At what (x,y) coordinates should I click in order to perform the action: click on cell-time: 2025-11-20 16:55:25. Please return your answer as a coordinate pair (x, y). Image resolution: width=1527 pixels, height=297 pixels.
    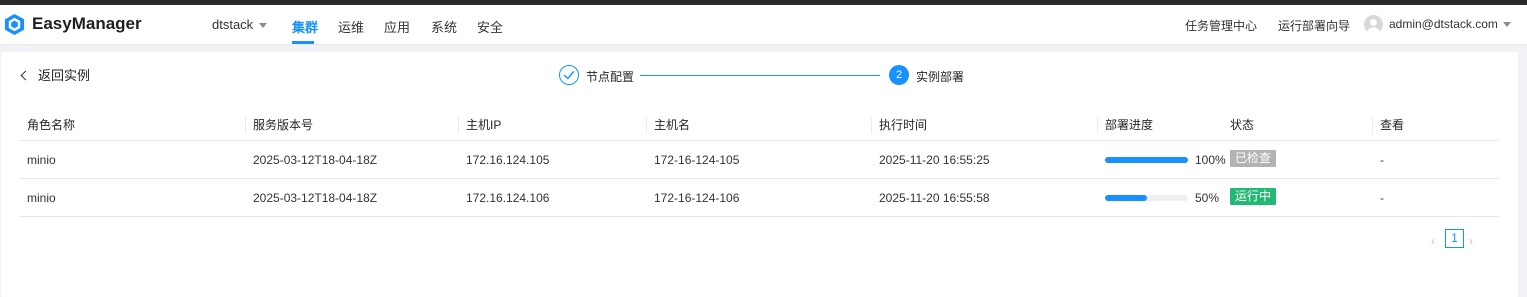
    Looking at the image, I should click on (934, 160).